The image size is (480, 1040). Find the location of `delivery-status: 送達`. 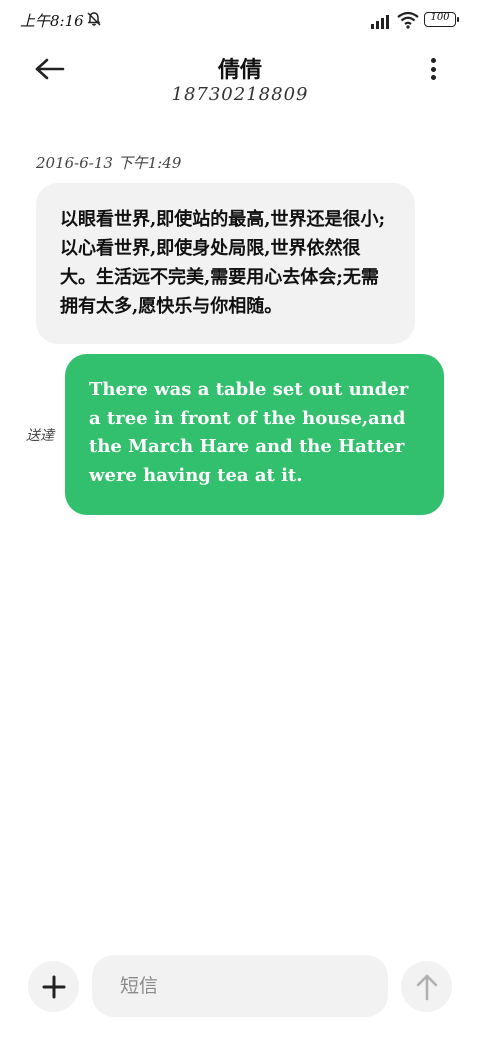

delivery-status: 送達 is located at coordinates (40, 436).